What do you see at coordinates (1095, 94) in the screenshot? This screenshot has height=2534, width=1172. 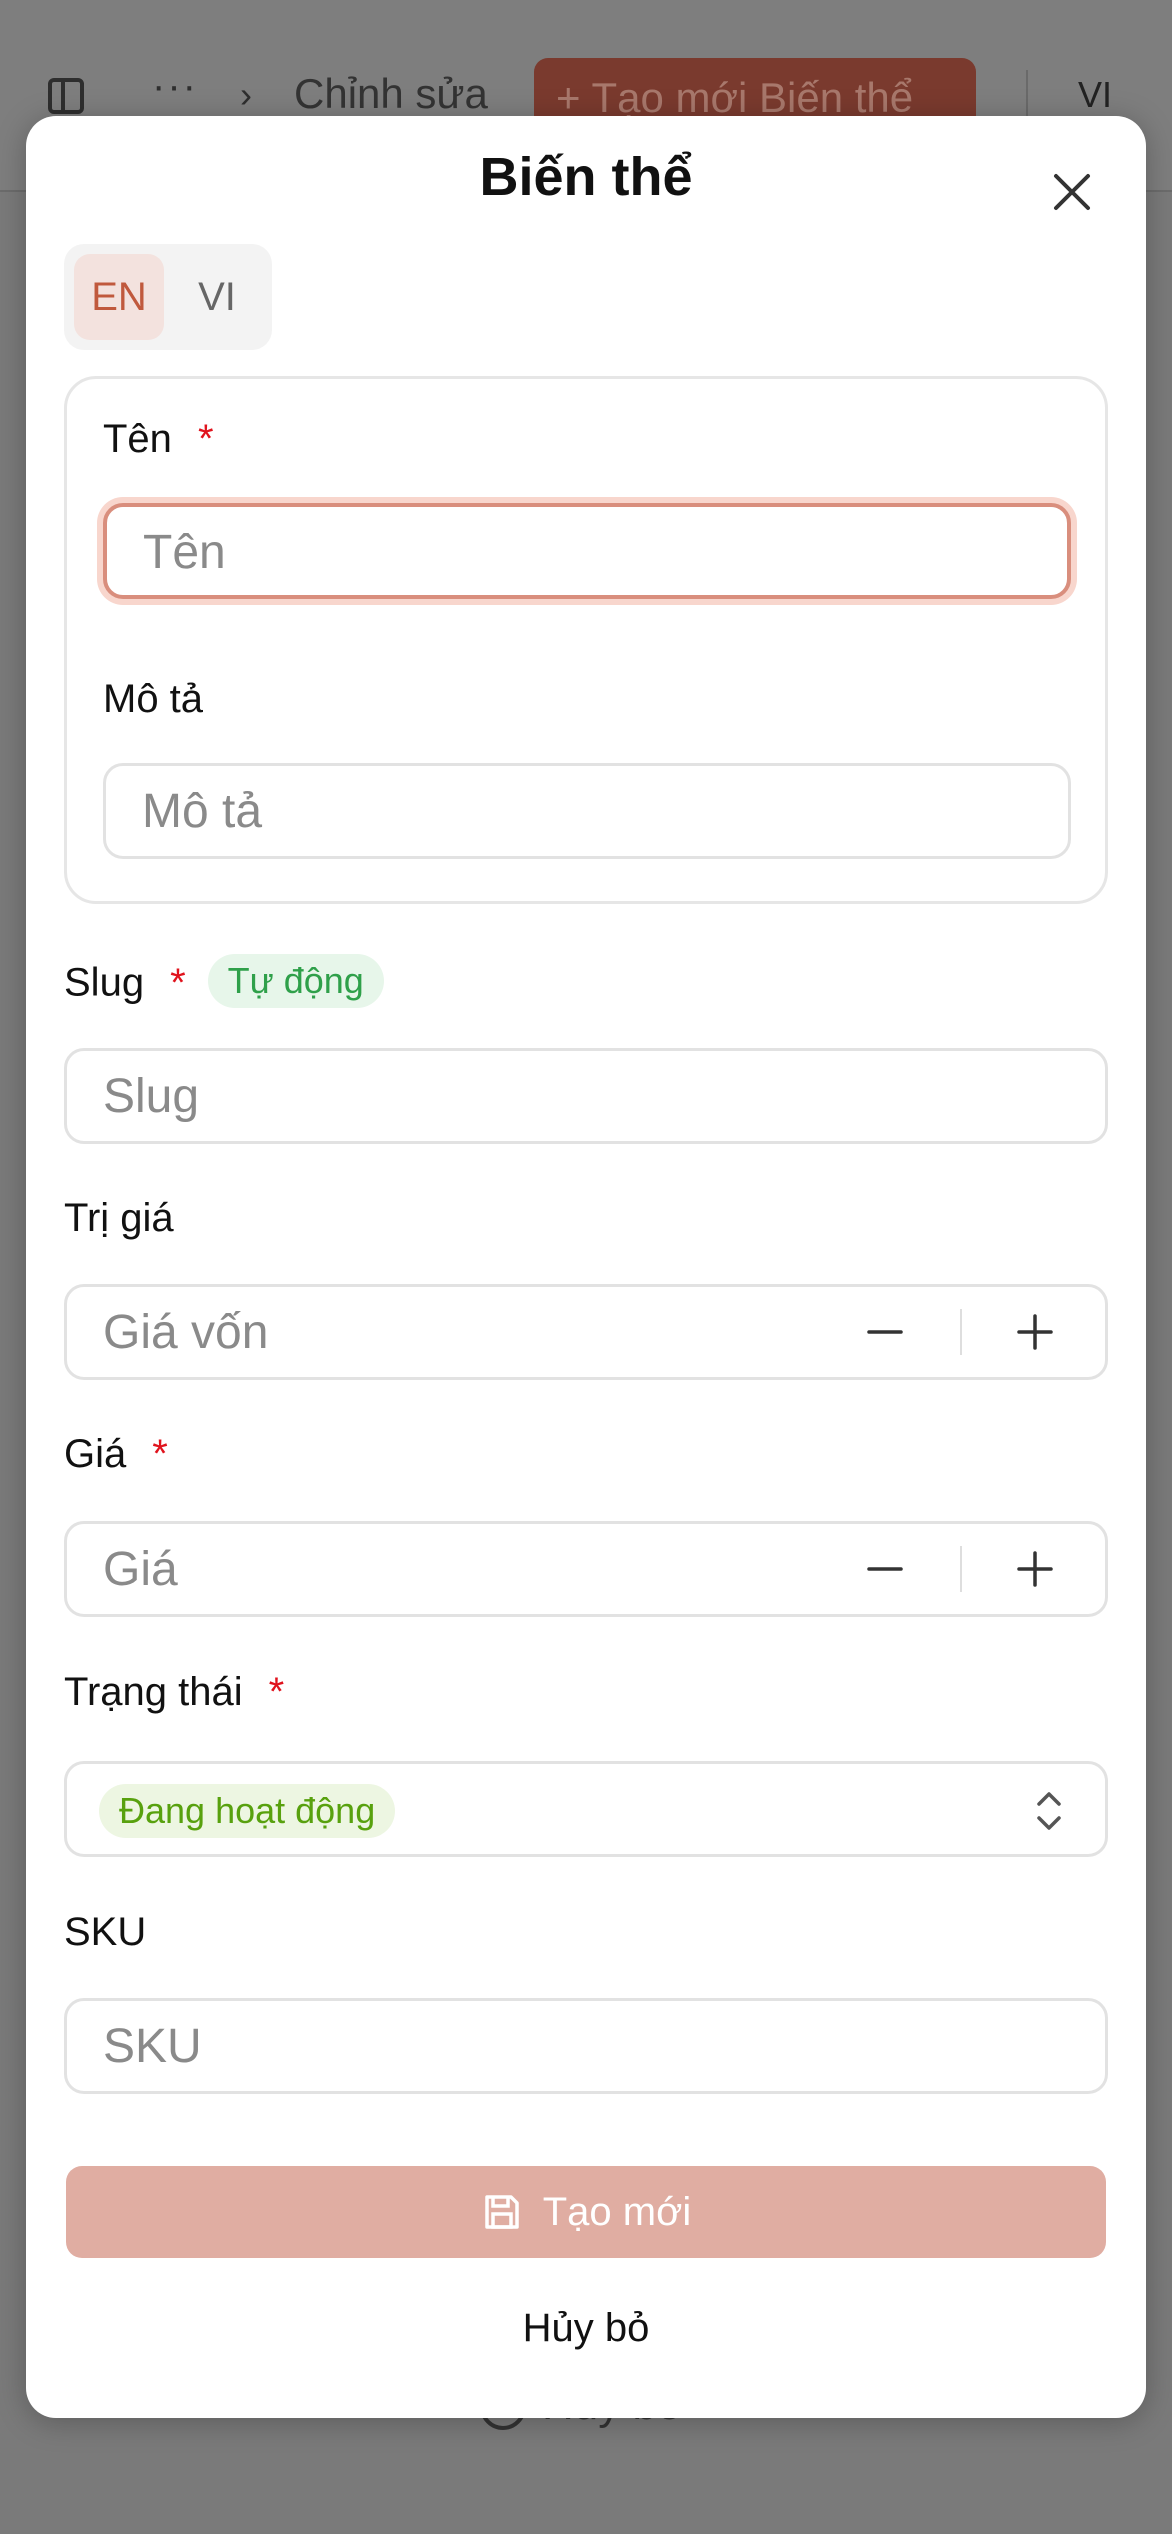 I see `language-indicator: VI` at bounding box center [1095, 94].